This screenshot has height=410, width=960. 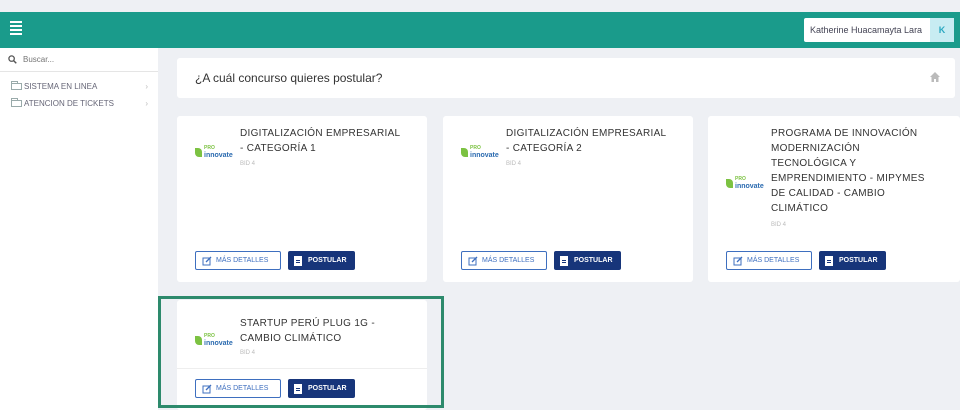 What do you see at coordinates (566, 78) in the screenshot?
I see `page-header: ¿A cuál concurso quieres postular?` at bounding box center [566, 78].